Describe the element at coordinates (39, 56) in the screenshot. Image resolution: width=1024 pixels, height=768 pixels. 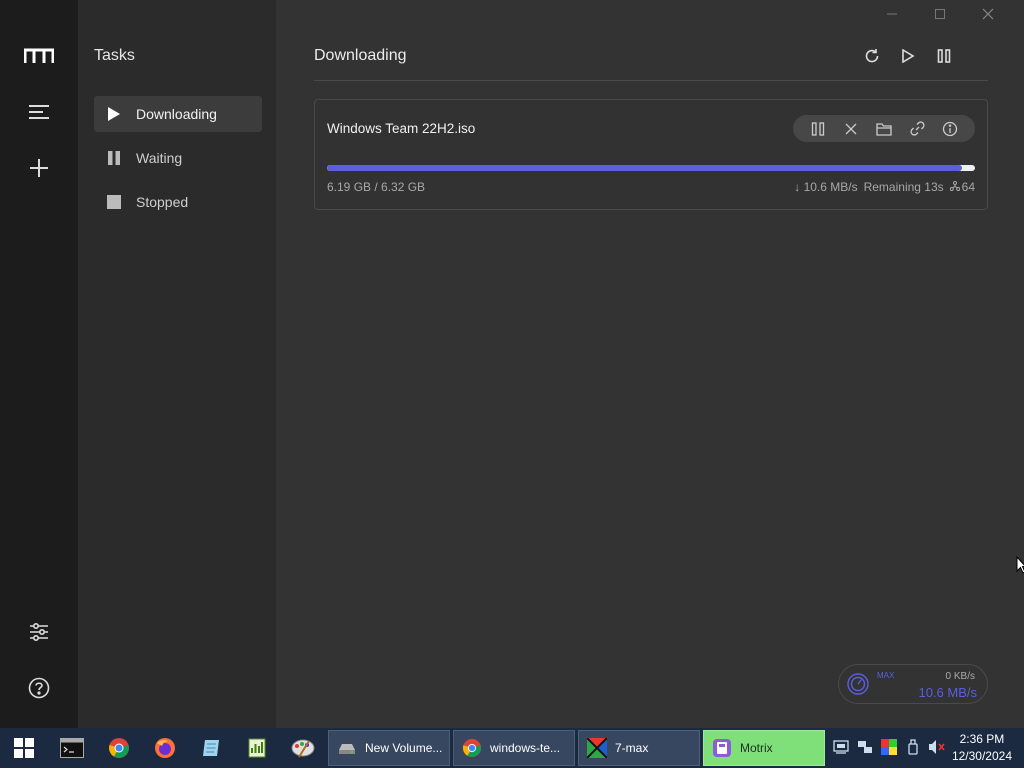
I see `motrix-logo-icon` at that location.